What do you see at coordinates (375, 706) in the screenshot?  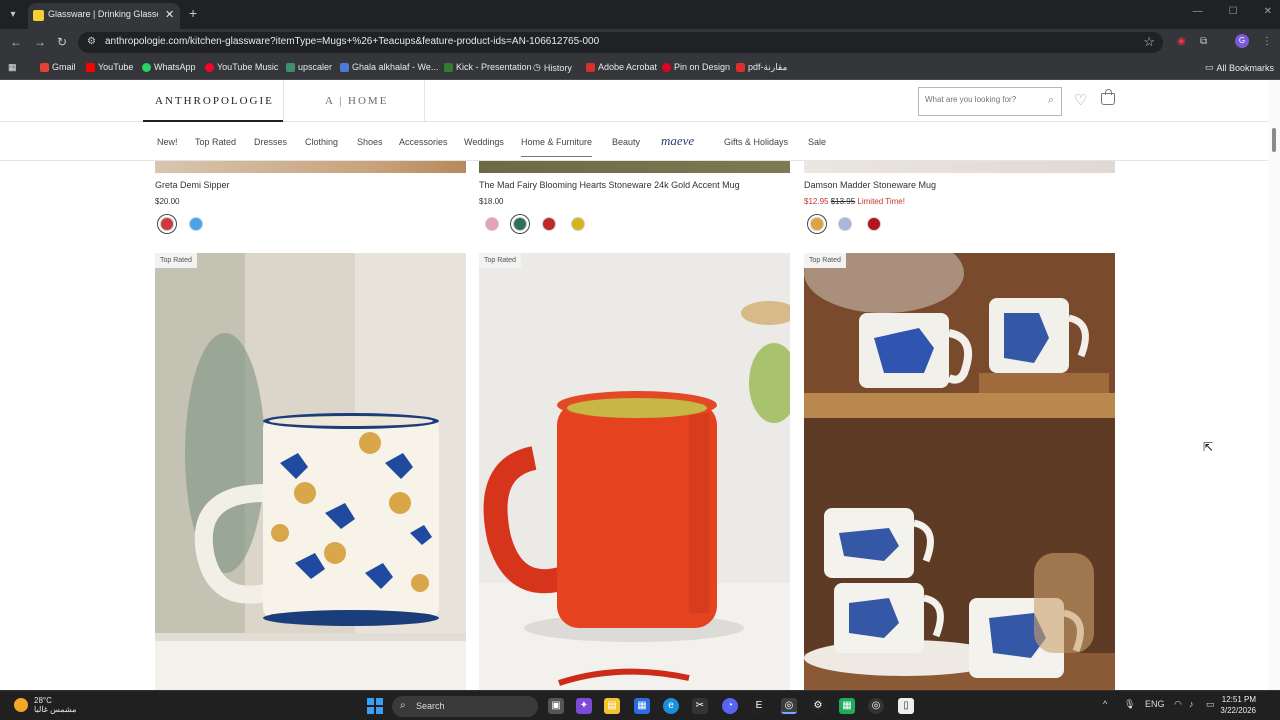 I see `windows-start-icon` at bounding box center [375, 706].